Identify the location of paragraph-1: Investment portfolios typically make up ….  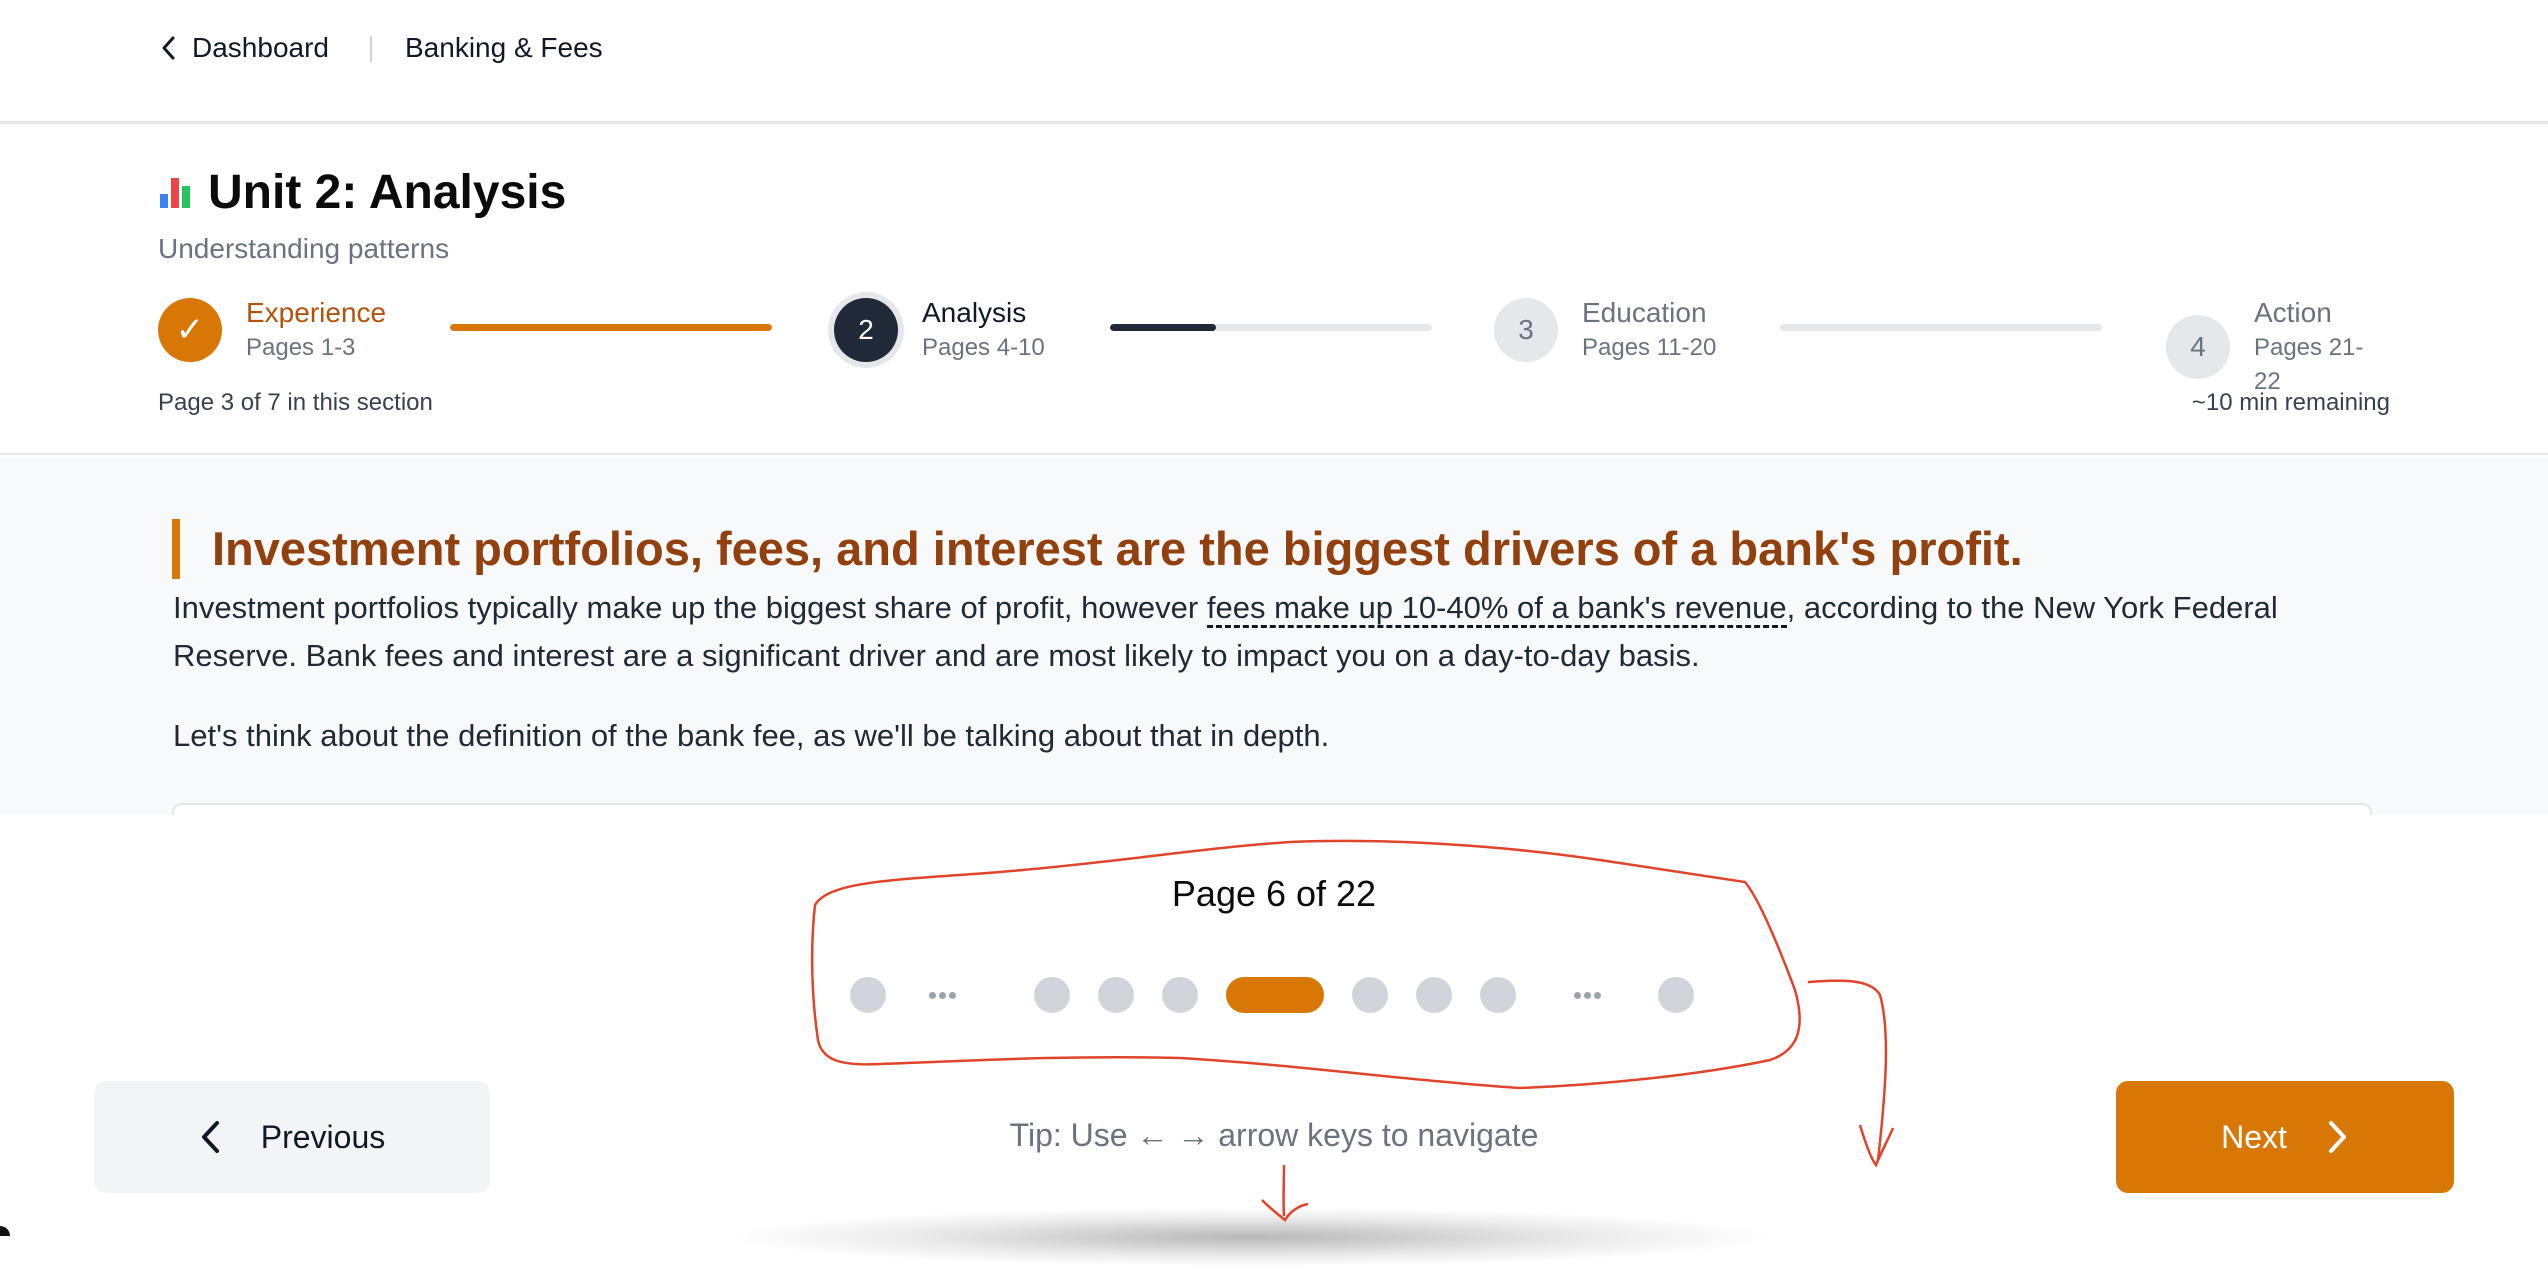
(1273, 632).